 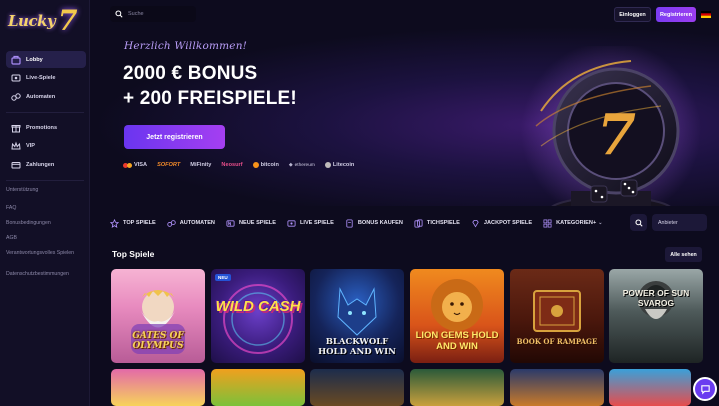 What do you see at coordinates (133, 254) in the screenshot?
I see `section-title-top-games: Top Spiele` at bounding box center [133, 254].